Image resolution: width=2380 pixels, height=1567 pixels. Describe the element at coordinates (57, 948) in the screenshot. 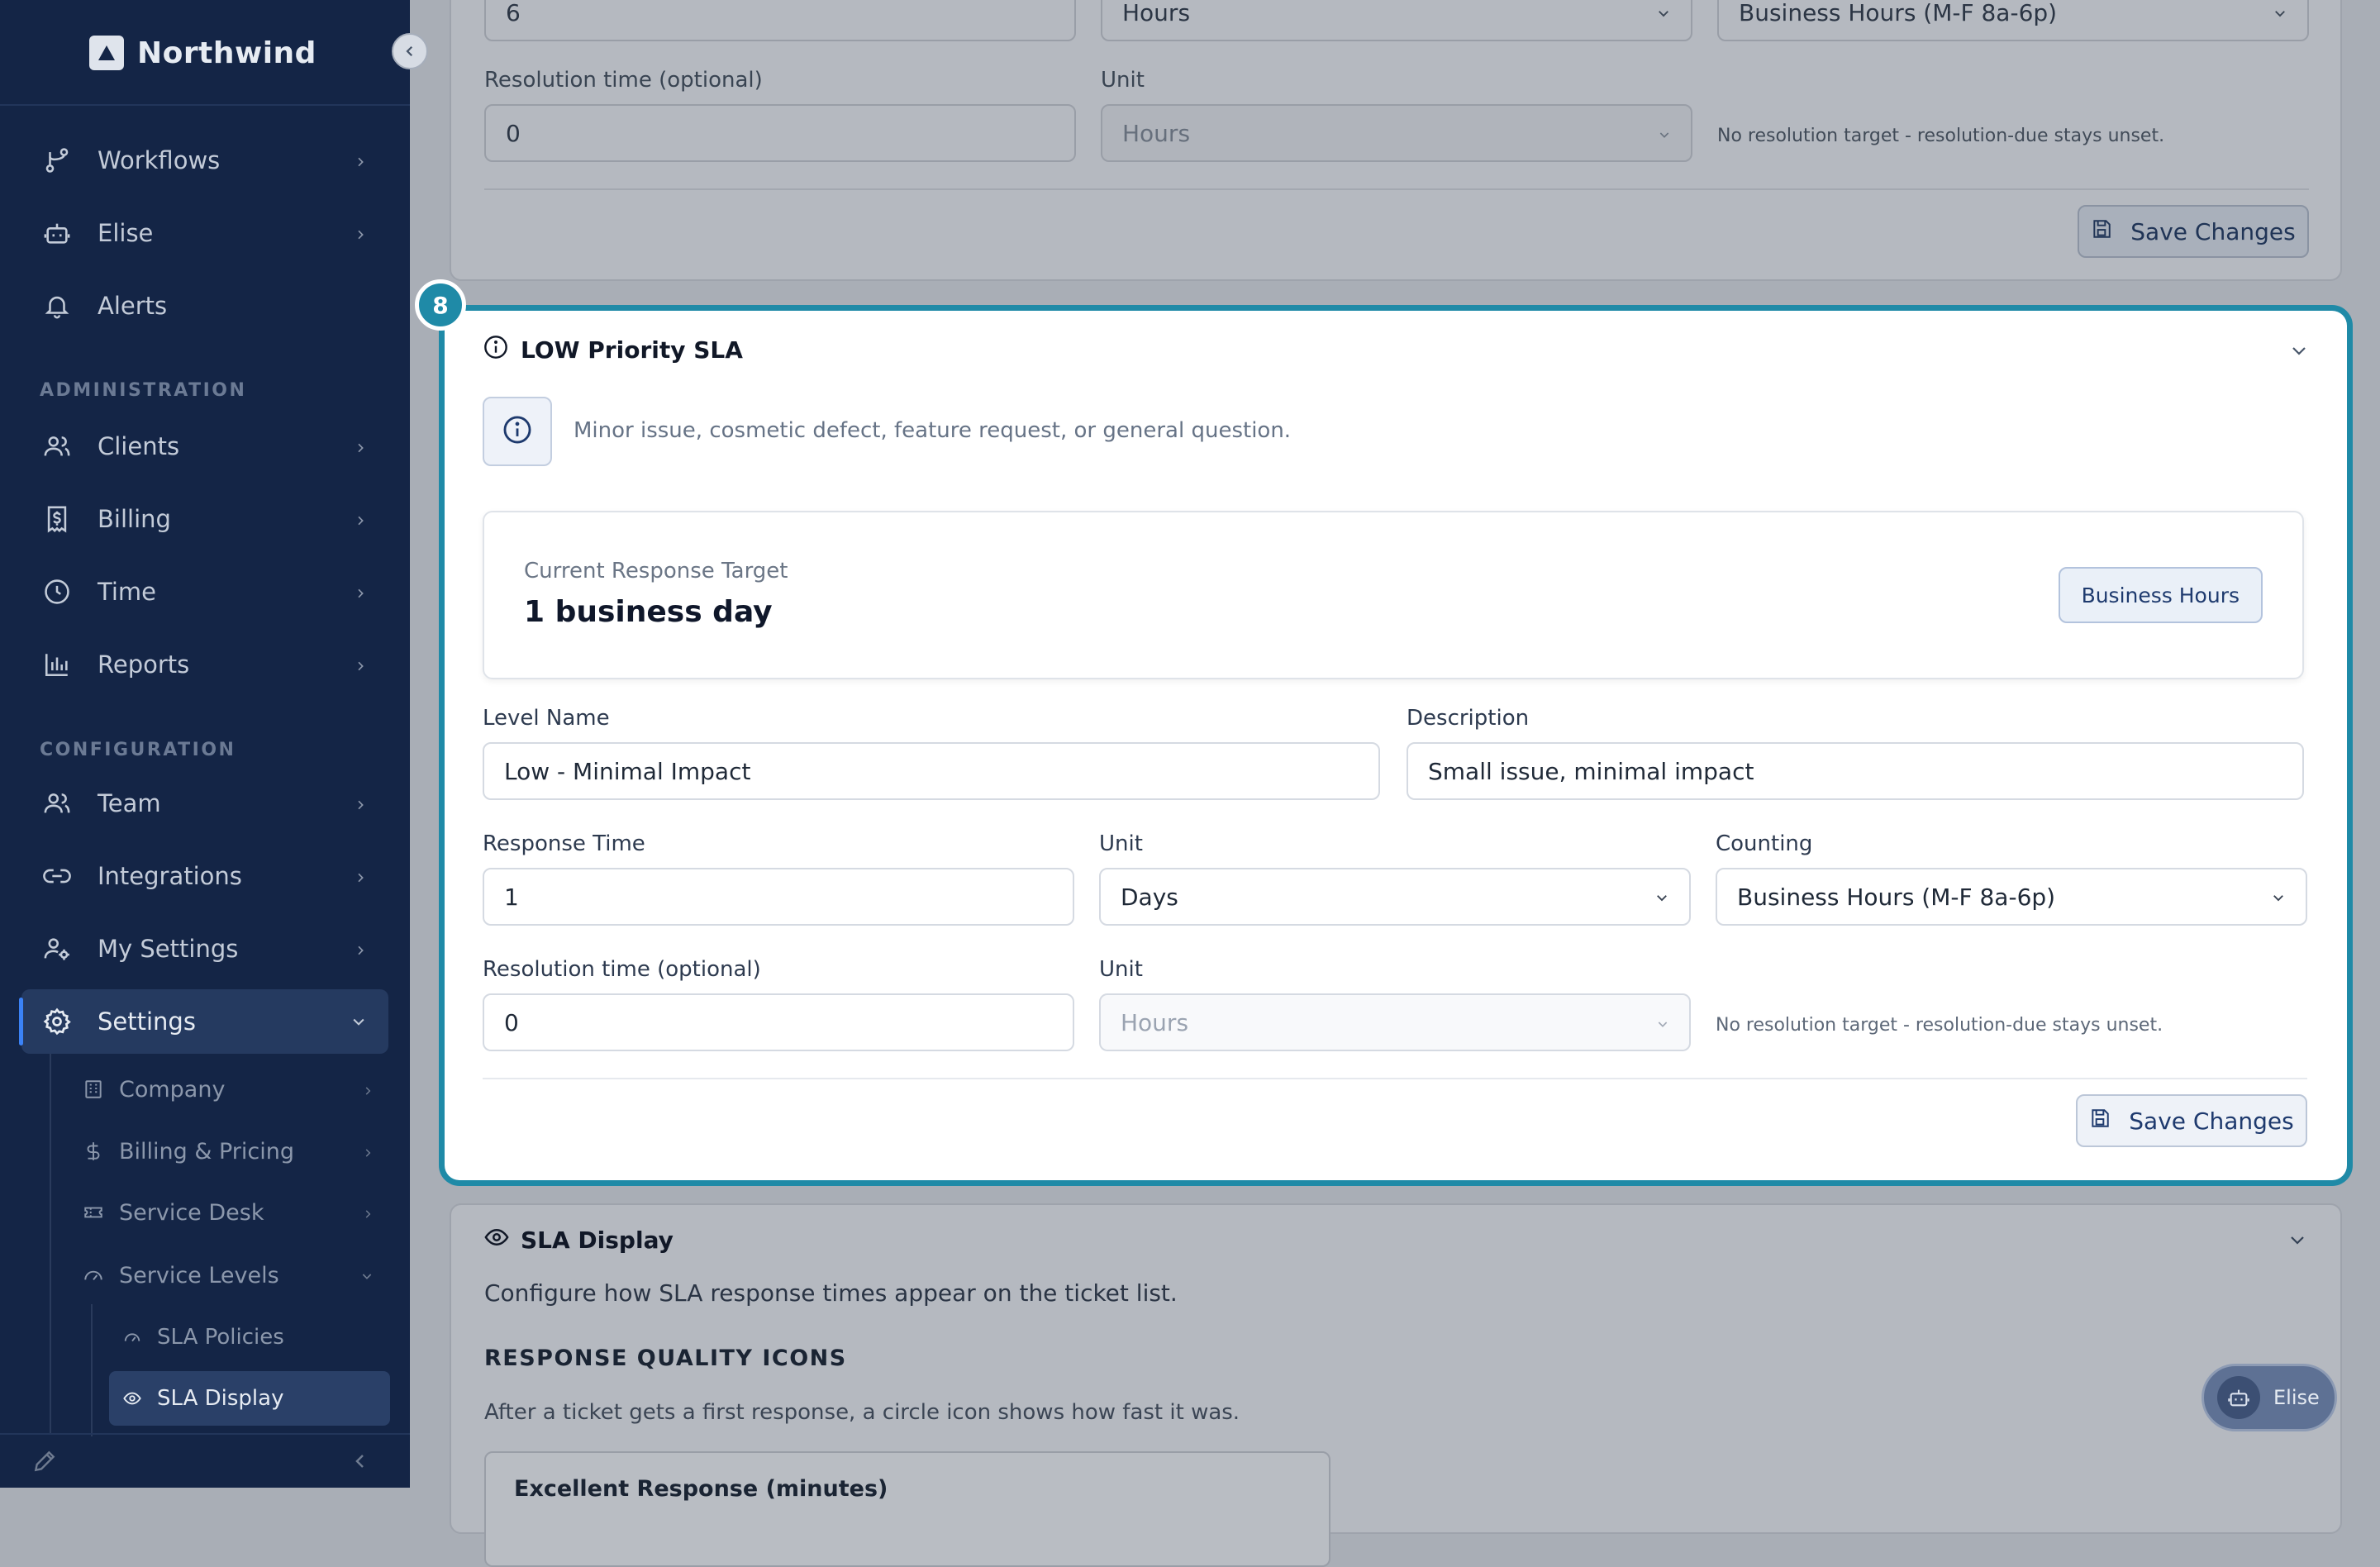

I see `user-cog-icon` at that location.